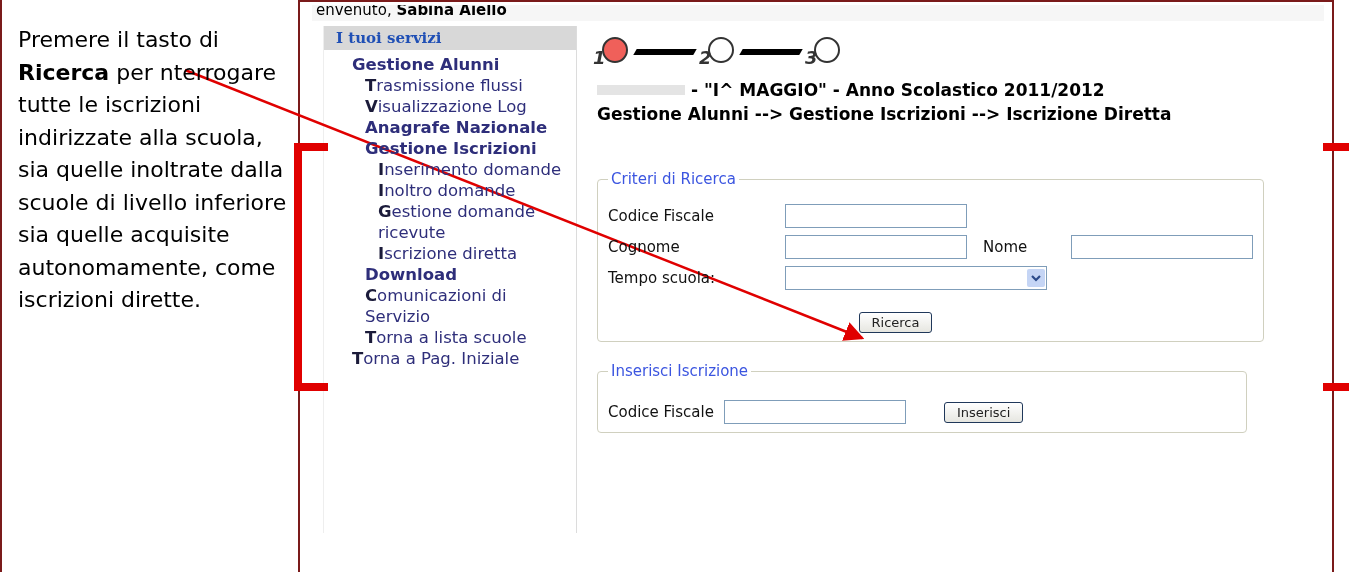 This screenshot has height=572, width=1349. Describe the element at coordinates (662, 278) in the screenshot. I see `field-label: Tempo scuola:` at that location.